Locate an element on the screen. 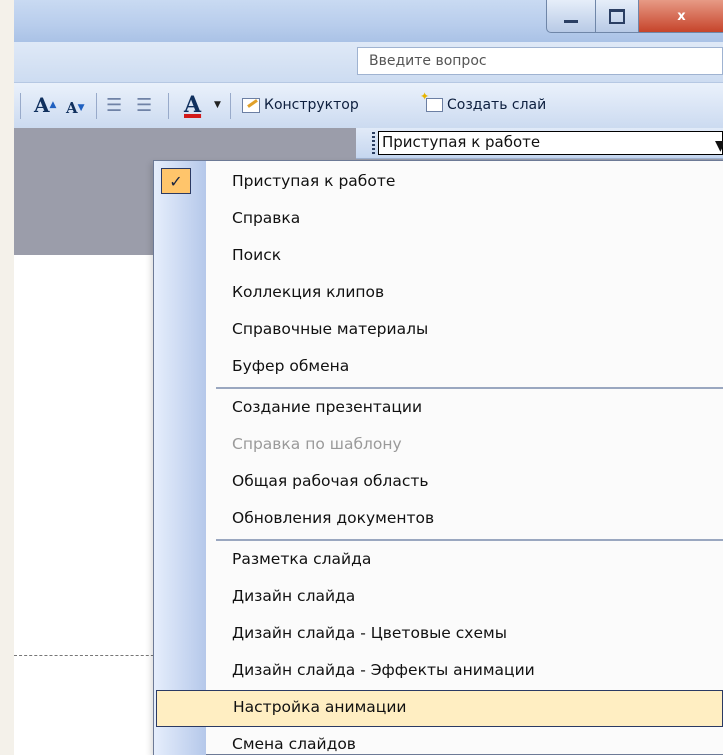 This screenshot has height=755, width=723. restore-icon is located at coordinates (617, 16).